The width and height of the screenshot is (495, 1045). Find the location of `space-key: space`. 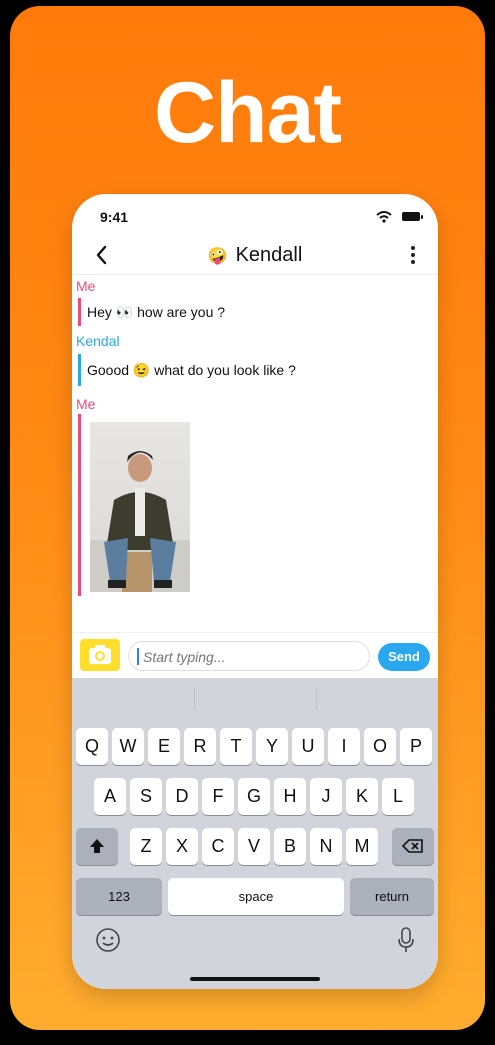

space-key: space is located at coordinates (256, 896).